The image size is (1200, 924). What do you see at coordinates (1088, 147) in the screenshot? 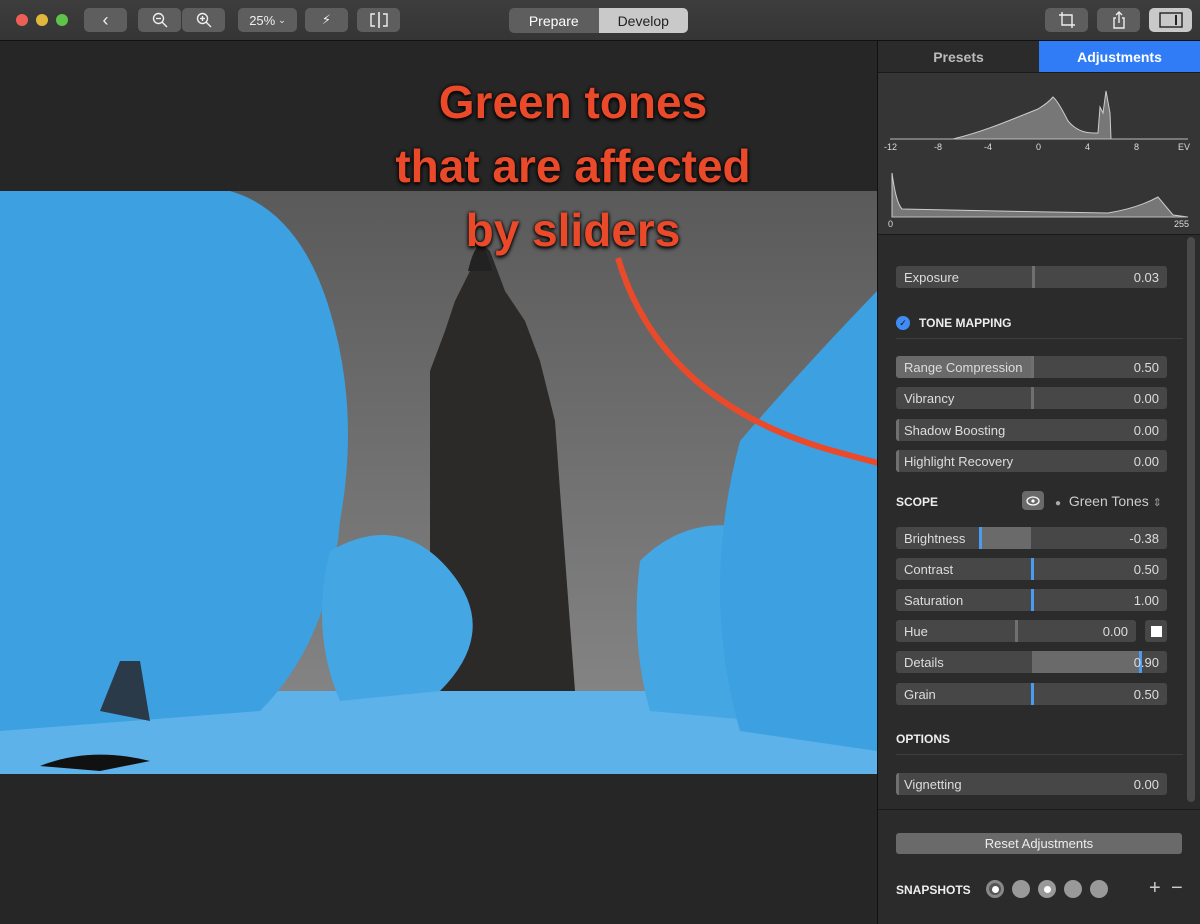
I see `ev-tick: 4` at bounding box center [1088, 147].